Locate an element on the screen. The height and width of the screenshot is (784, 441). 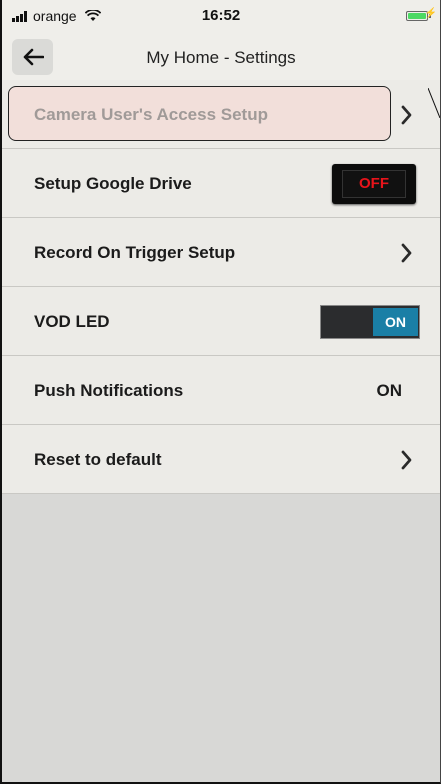
row-label: Push Notifications is located at coordinates (109, 390).